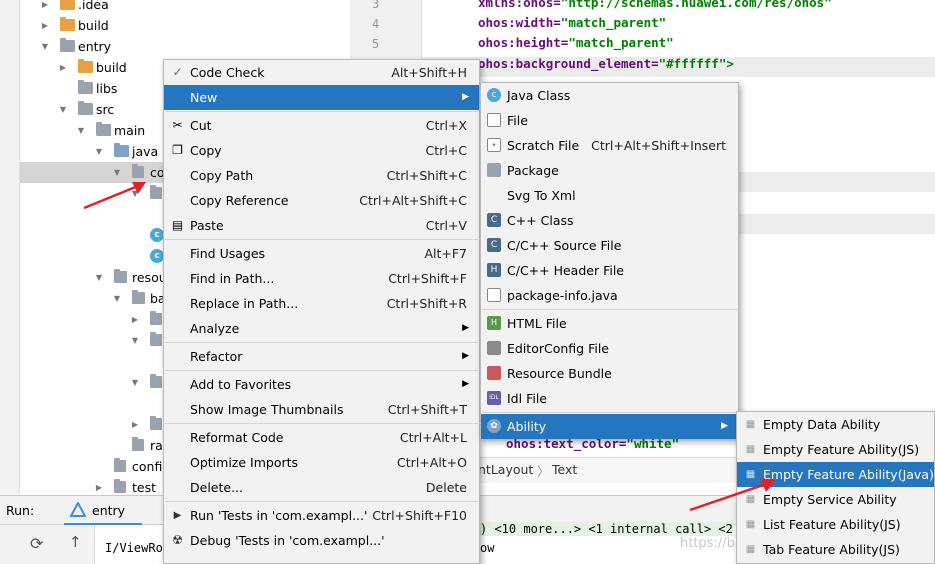 The height and width of the screenshot is (564, 935). I want to click on menu-item-scratch-file: • Scratch File Ctrl+Alt+Shift+Insert, so click(609, 145).